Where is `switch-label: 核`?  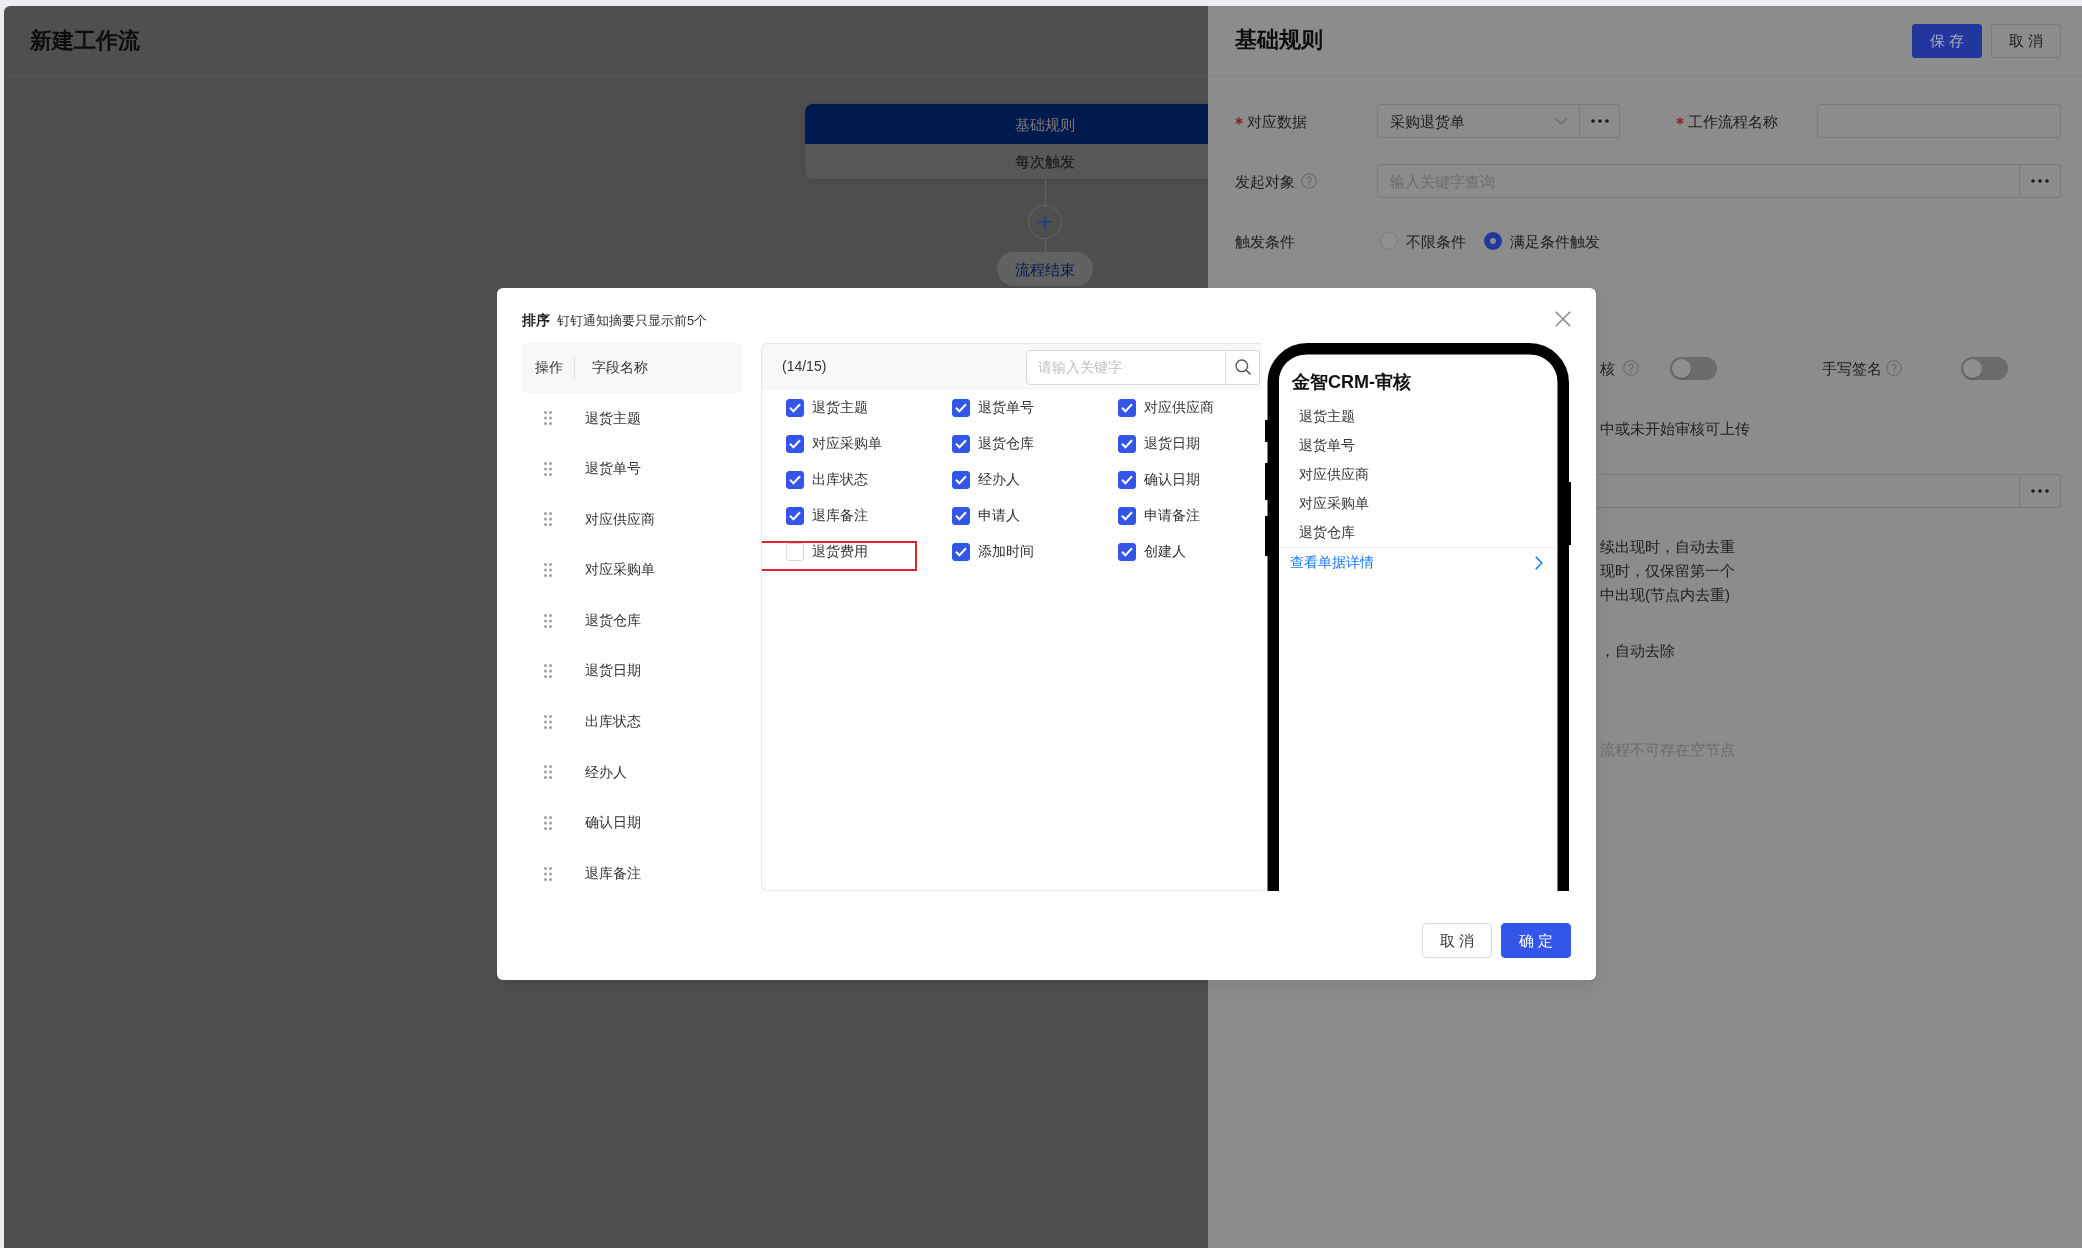
switch-label: 核 is located at coordinates (1607, 368).